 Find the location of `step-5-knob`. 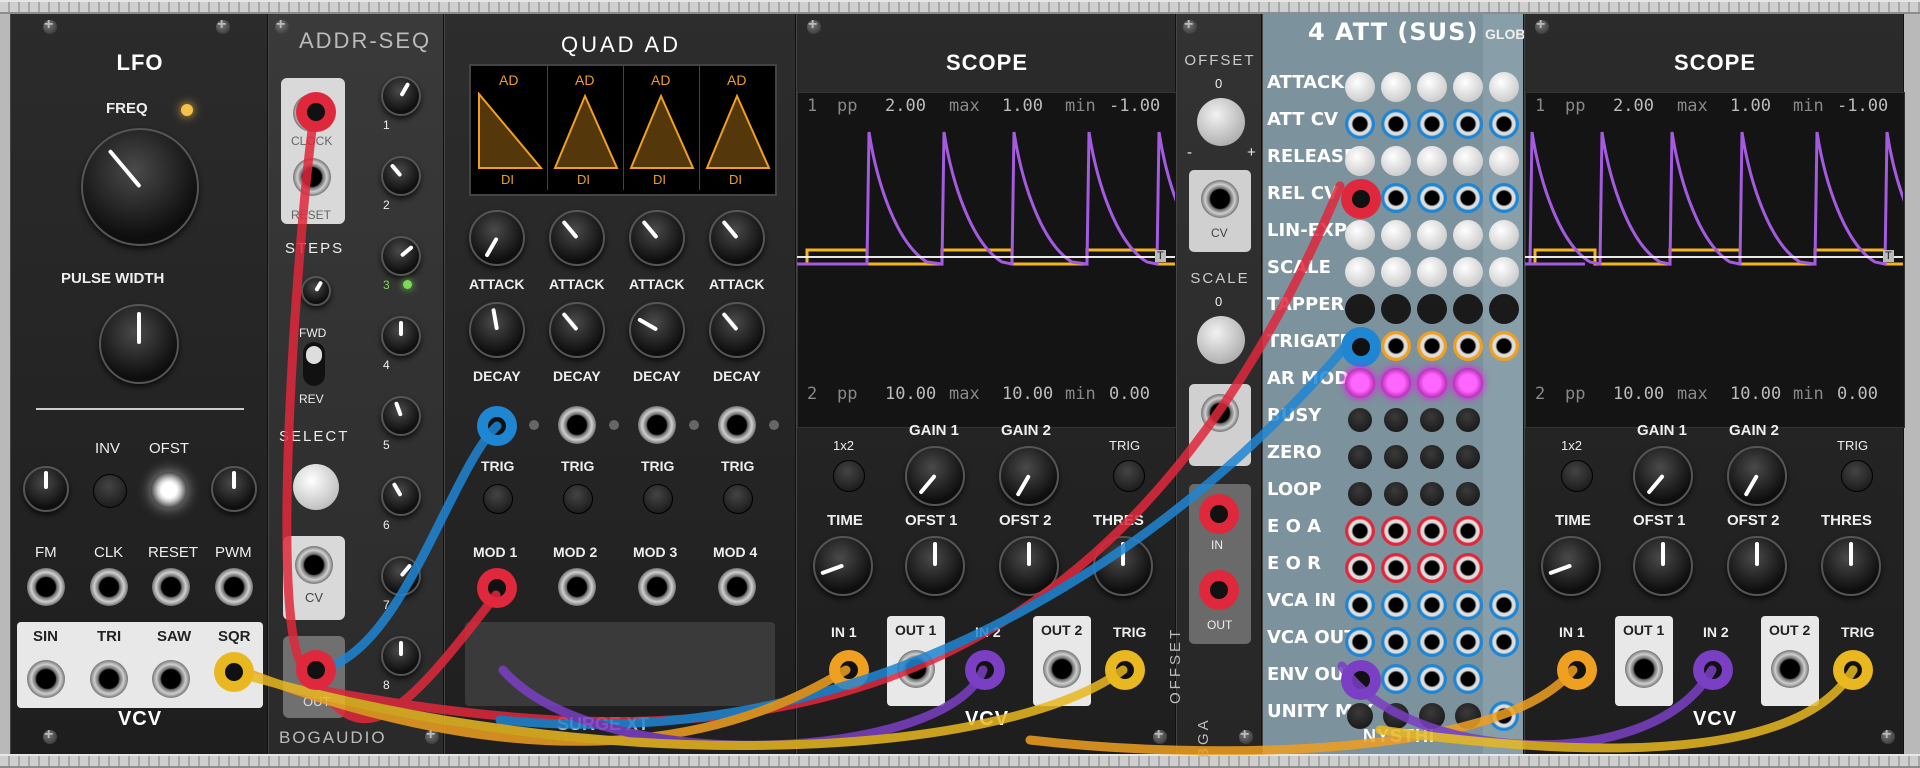

step-5-knob is located at coordinates (401, 416).